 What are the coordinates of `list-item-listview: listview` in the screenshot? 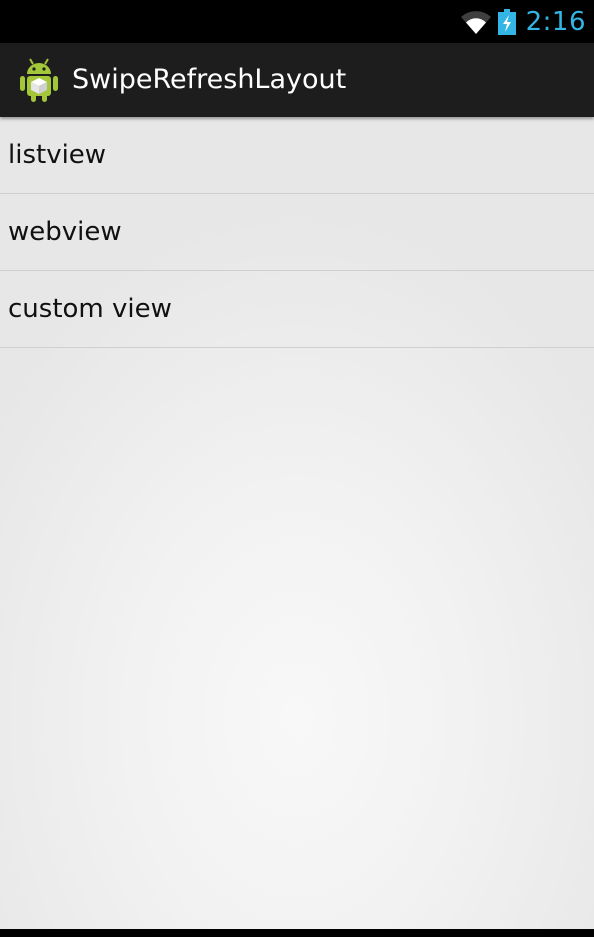 It's located at (297, 155).